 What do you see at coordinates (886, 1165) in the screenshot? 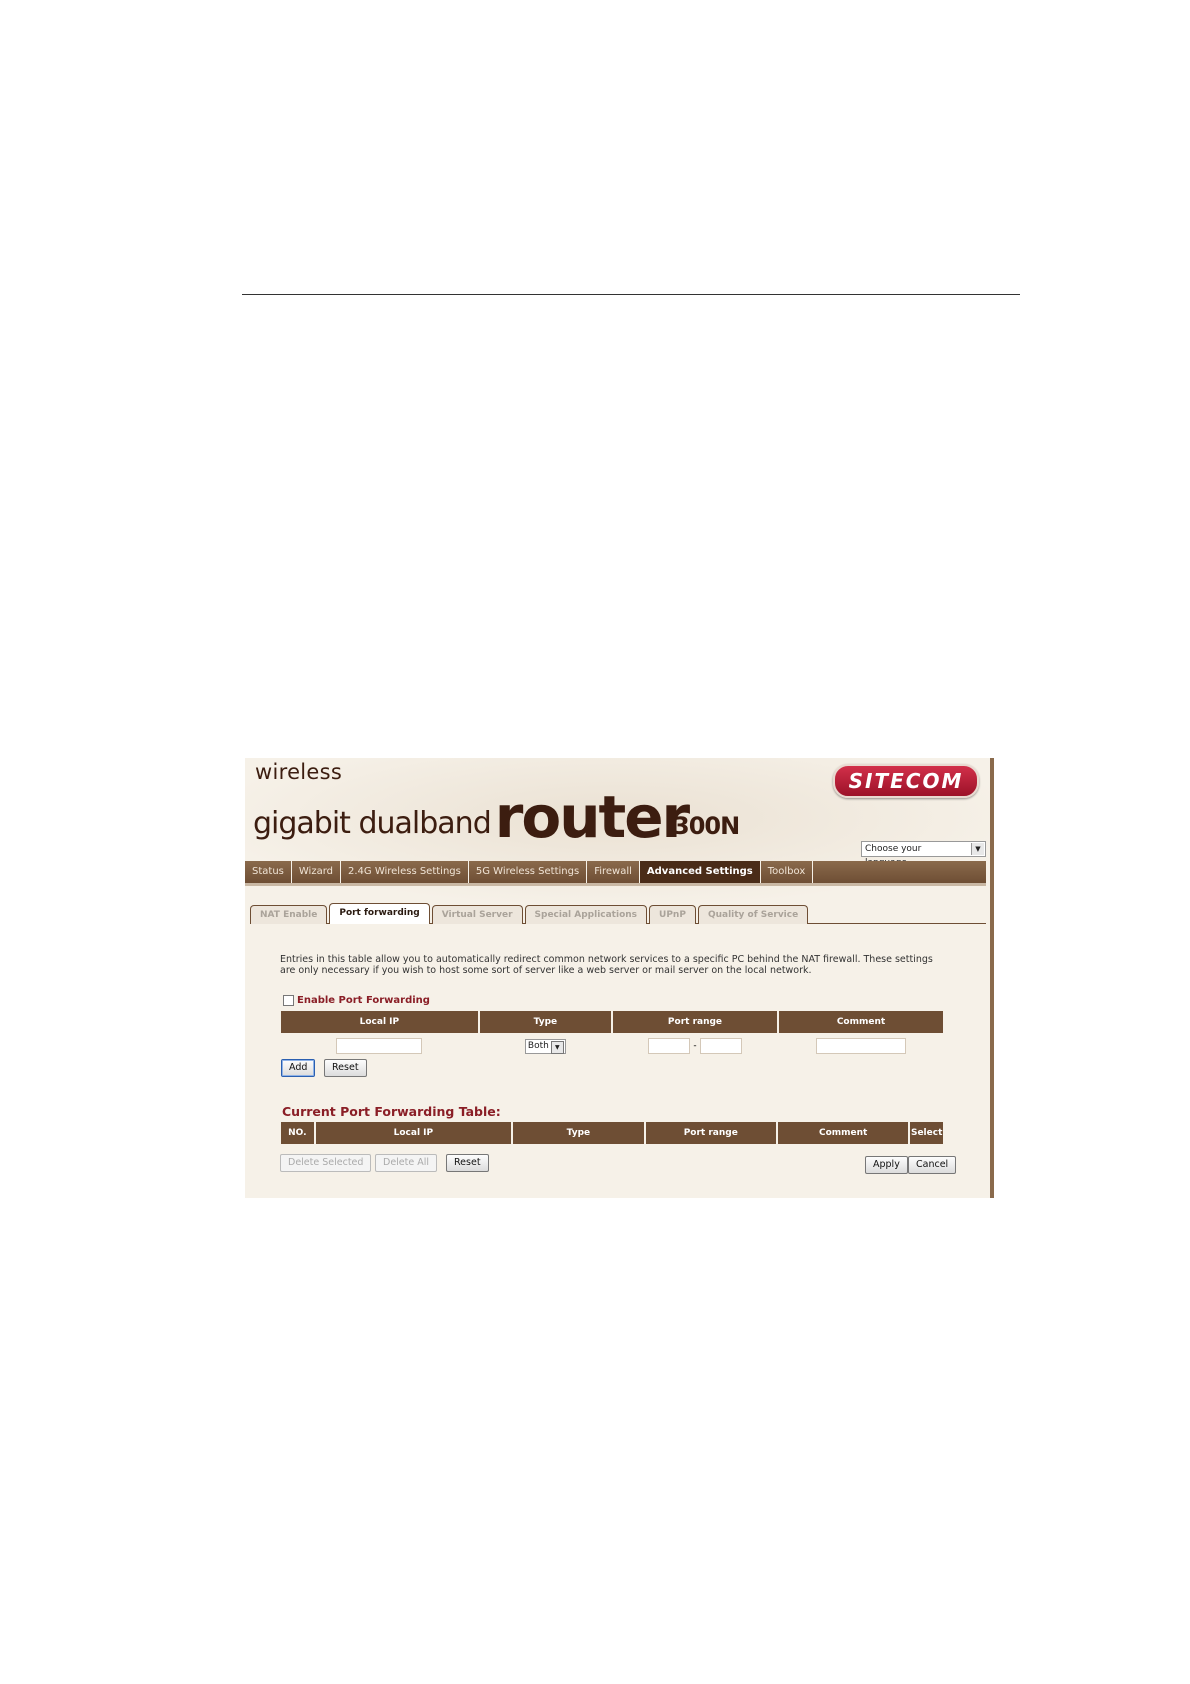
I see `apply-button: Apply` at bounding box center [886, 1165].